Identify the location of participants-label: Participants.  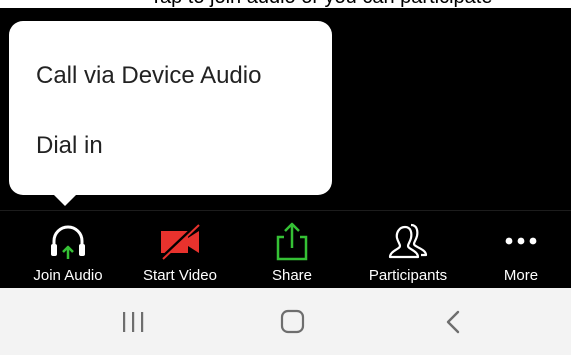
(408, 275).